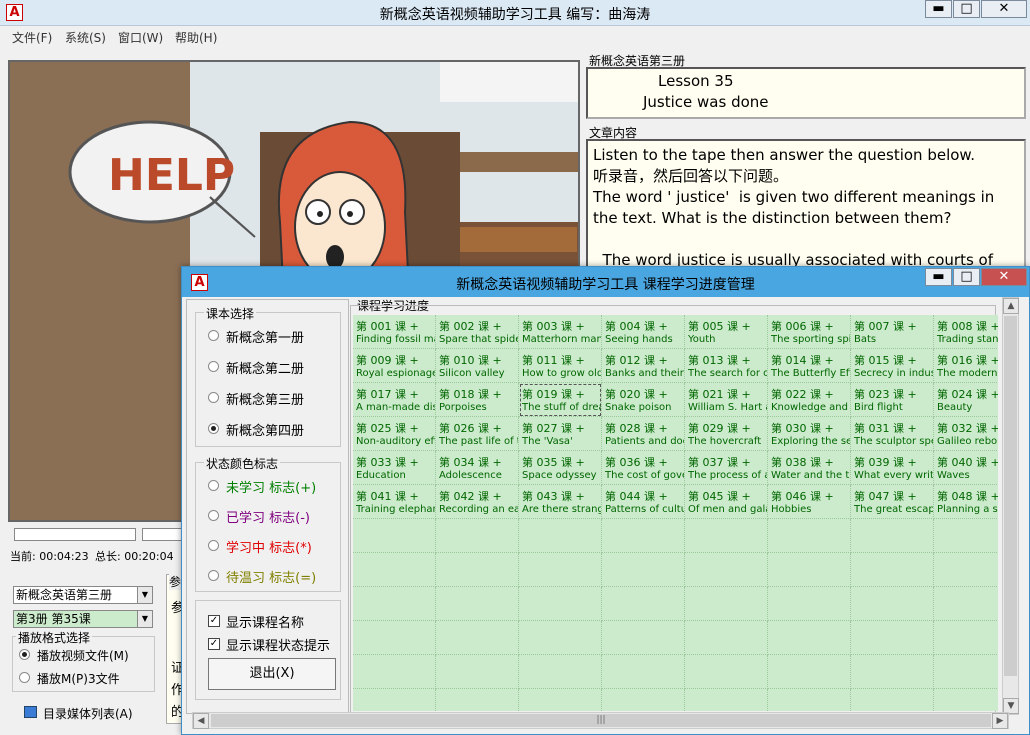 The width and height of the screenshot is (1030, 735). I want to click on lesson-cell: 第 039 课 +What every writer wants, so click(892, 468).